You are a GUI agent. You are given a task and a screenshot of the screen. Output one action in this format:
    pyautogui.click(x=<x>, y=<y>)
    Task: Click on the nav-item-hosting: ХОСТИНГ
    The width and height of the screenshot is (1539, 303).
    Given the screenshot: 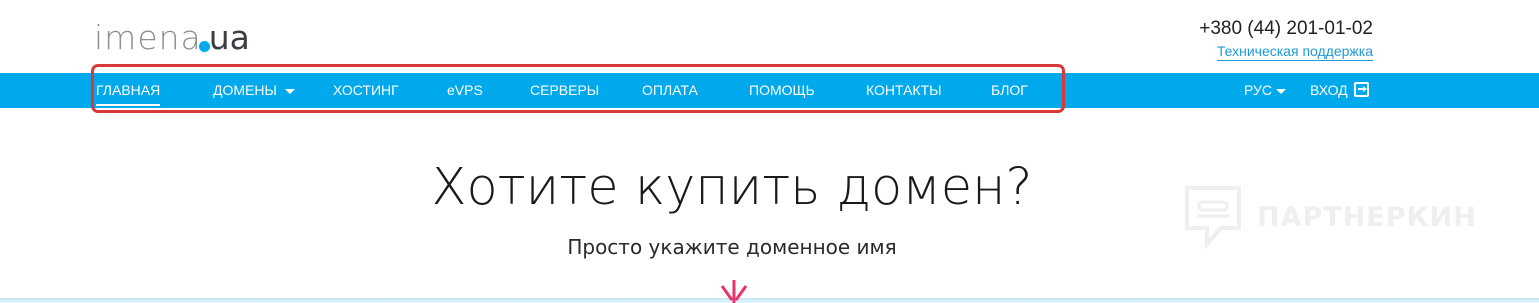 What is the action you would take?
    pyautogui.click(x=366, y=90)
    